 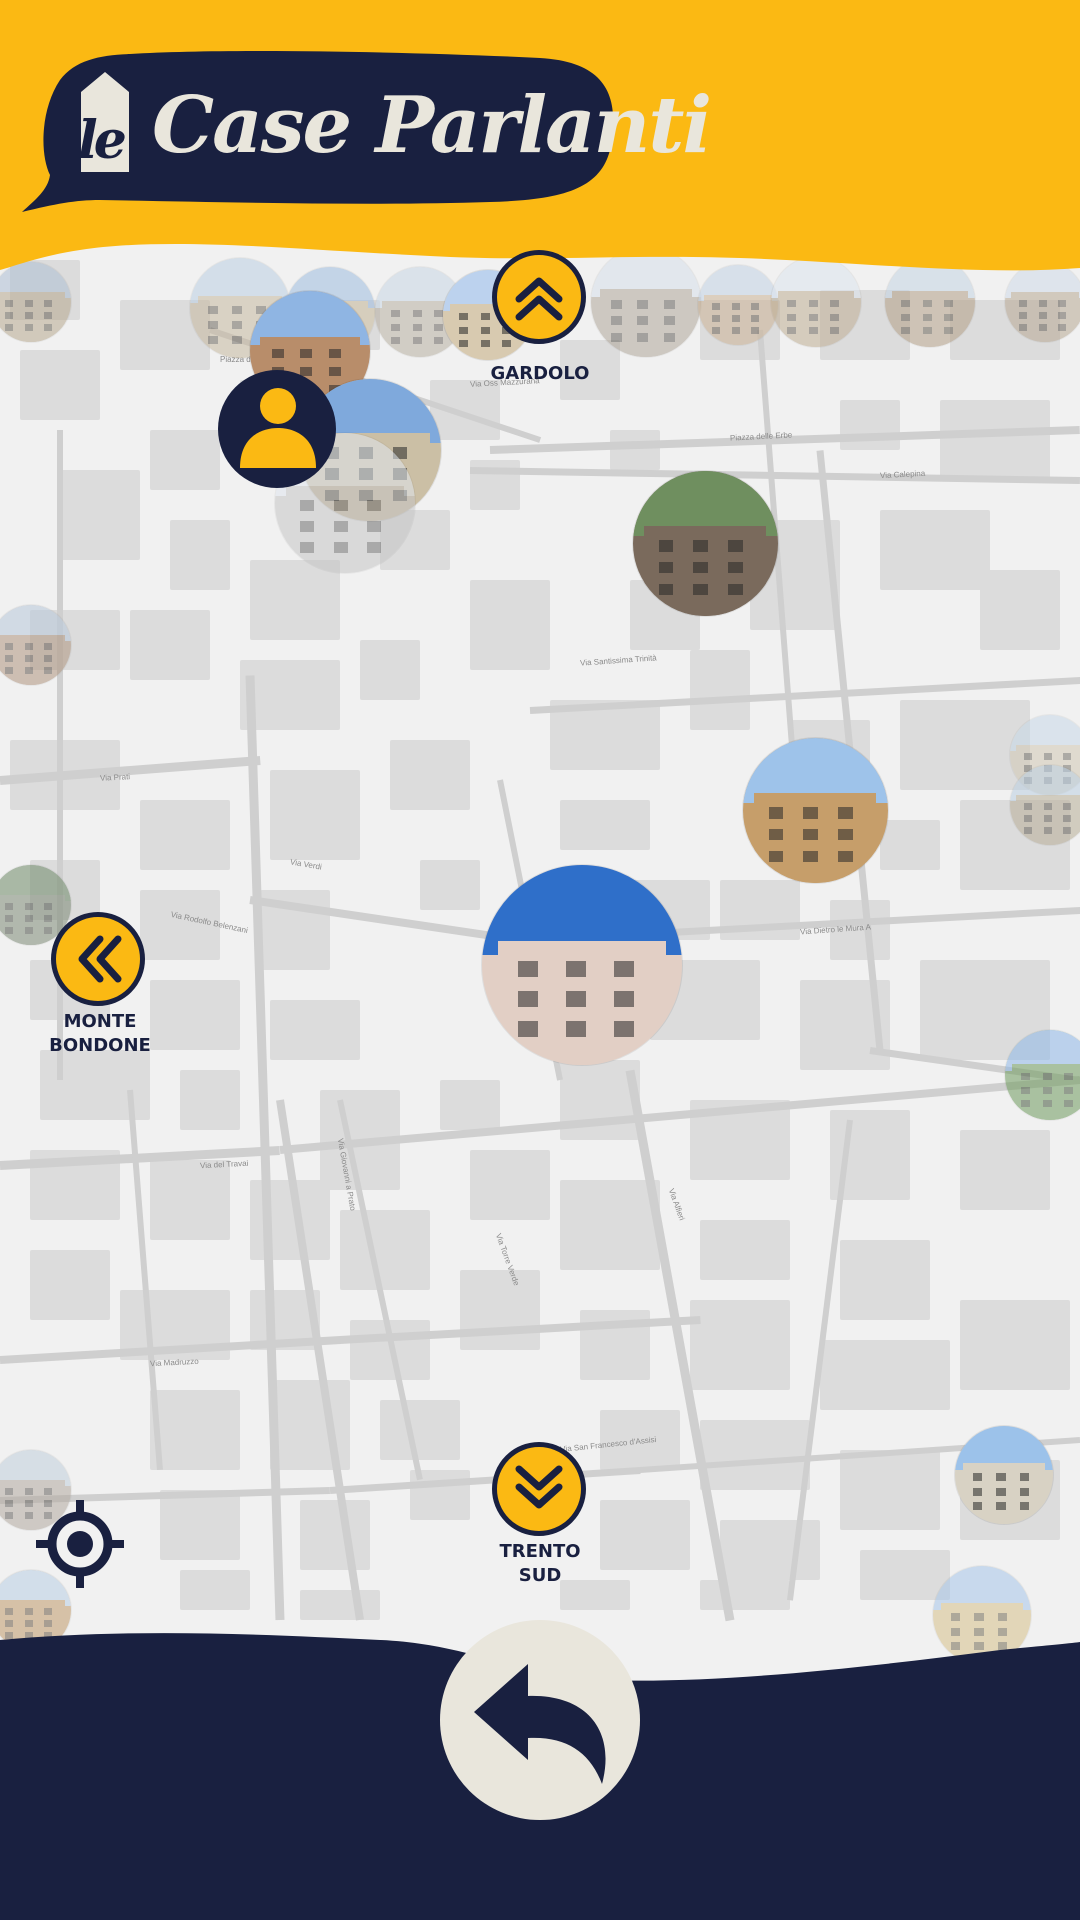 What do you see at coordinates (100, 1045) in the screenshot?
I see `west-label-line2: BONDONE` at bounding box center [100, 1045].